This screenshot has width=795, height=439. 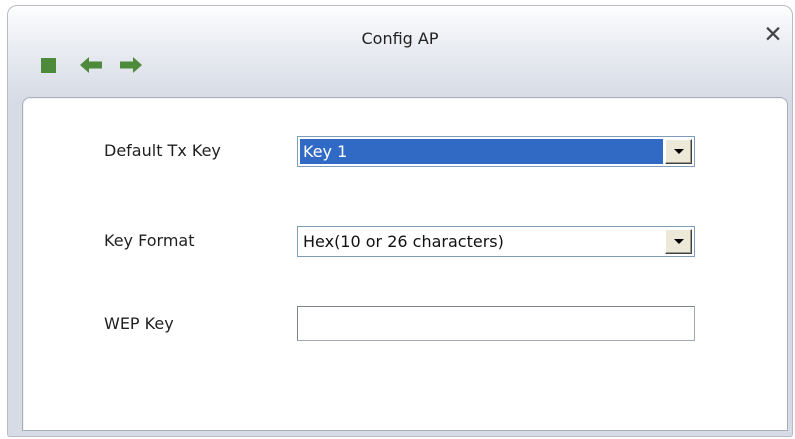 What do you see at coordinates (139, 323) in the screenshot?
I see `wep-key-label: WEP Key` at bounding box center [139, 323].